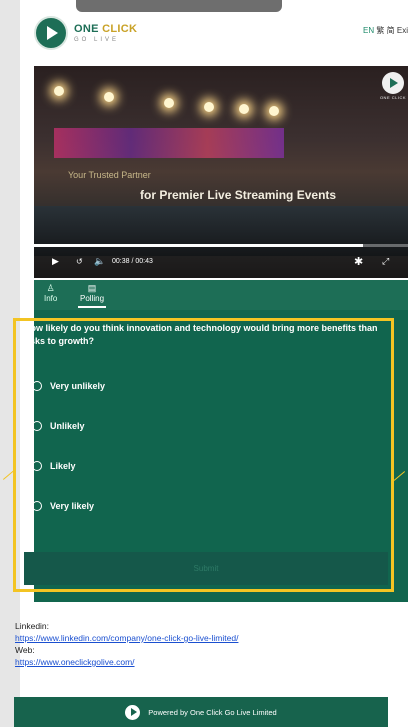  What do you see at coordinates (358, 261) in the screenshot?
I see `settings-gear-icon: ✱` at bounding box center [358, 261].